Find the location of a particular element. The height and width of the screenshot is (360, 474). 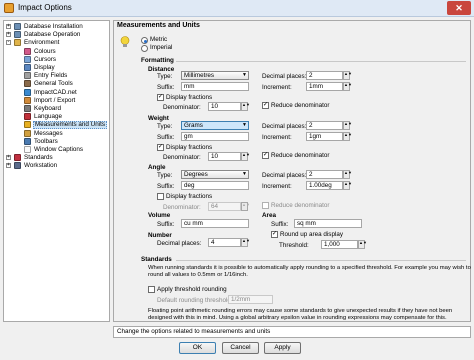

tree-item-import-export: Import / Export is located at coordinates (56, 100).